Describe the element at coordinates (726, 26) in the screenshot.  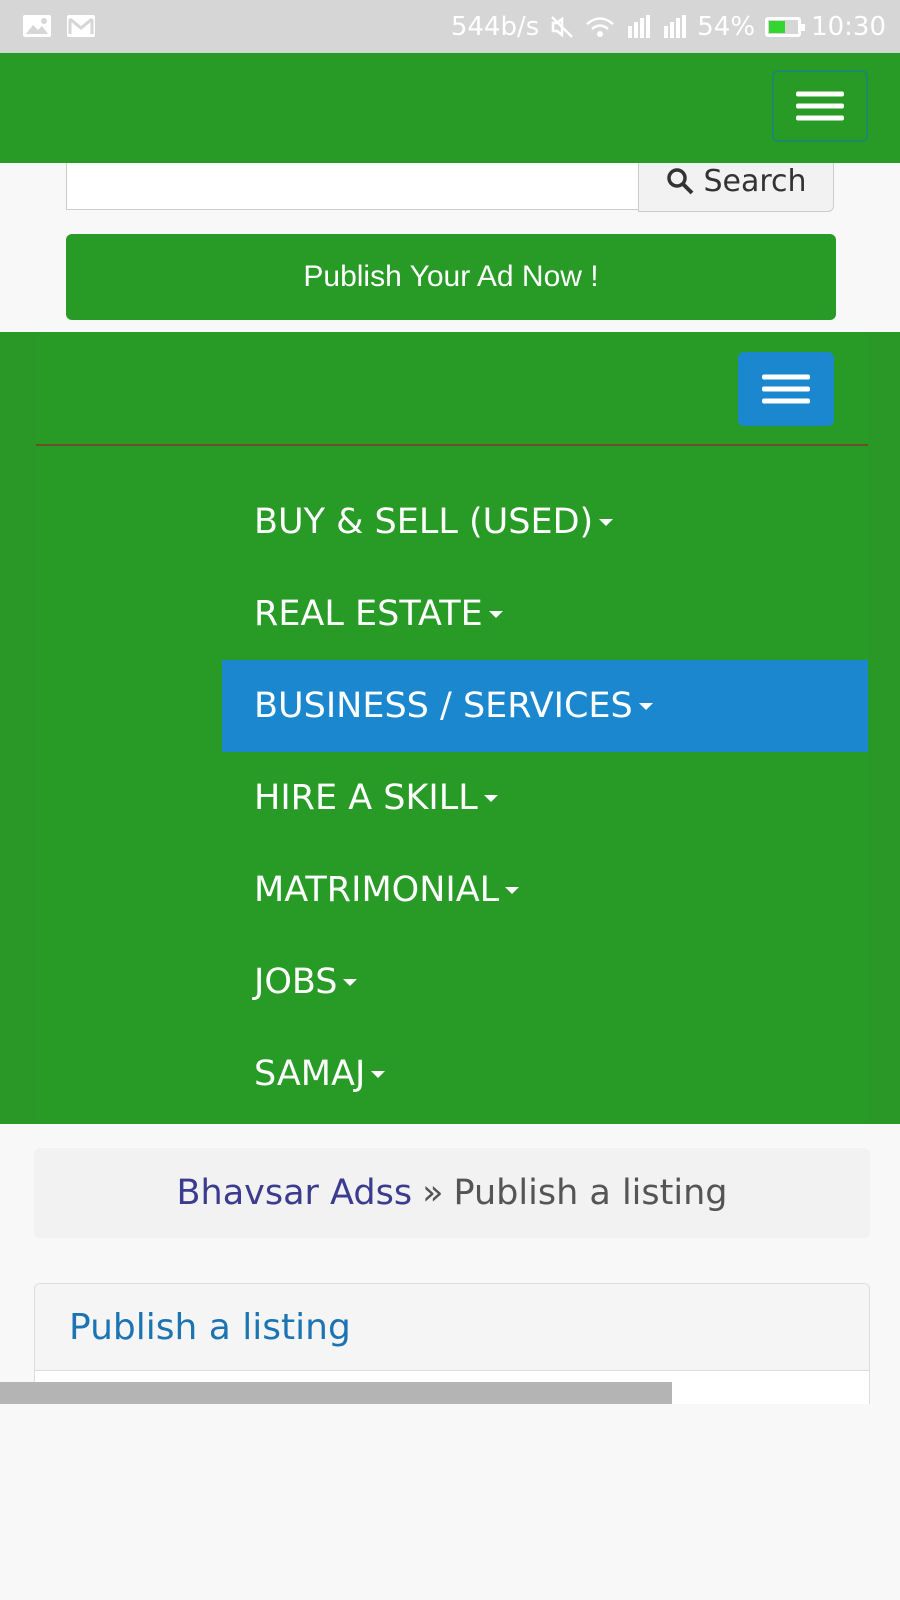
I see `battery-percent: 54%` at that location.